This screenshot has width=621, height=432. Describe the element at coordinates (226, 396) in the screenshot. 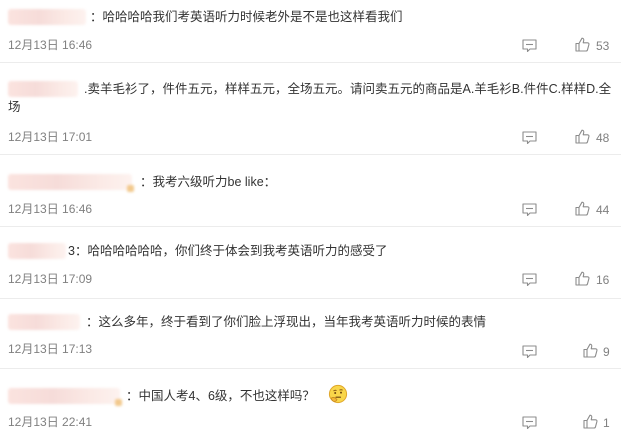

I see `comment-body: 中国人考4、6级，不也这样吗？` at that location.